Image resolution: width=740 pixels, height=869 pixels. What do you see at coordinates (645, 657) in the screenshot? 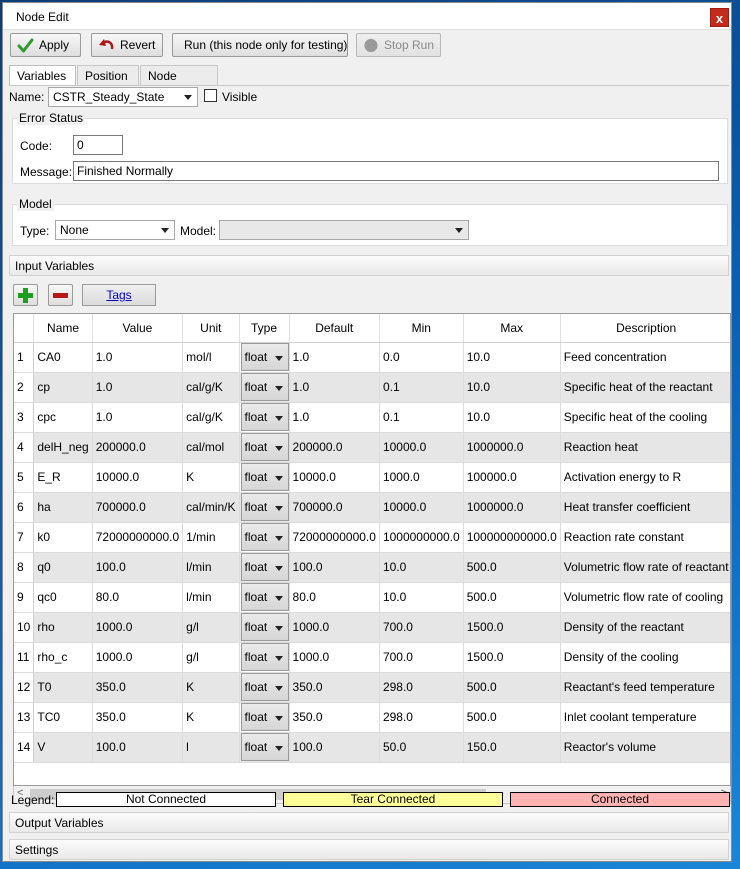
I see `description-cell: Density of the cooling` at bounding box center [645, 657].